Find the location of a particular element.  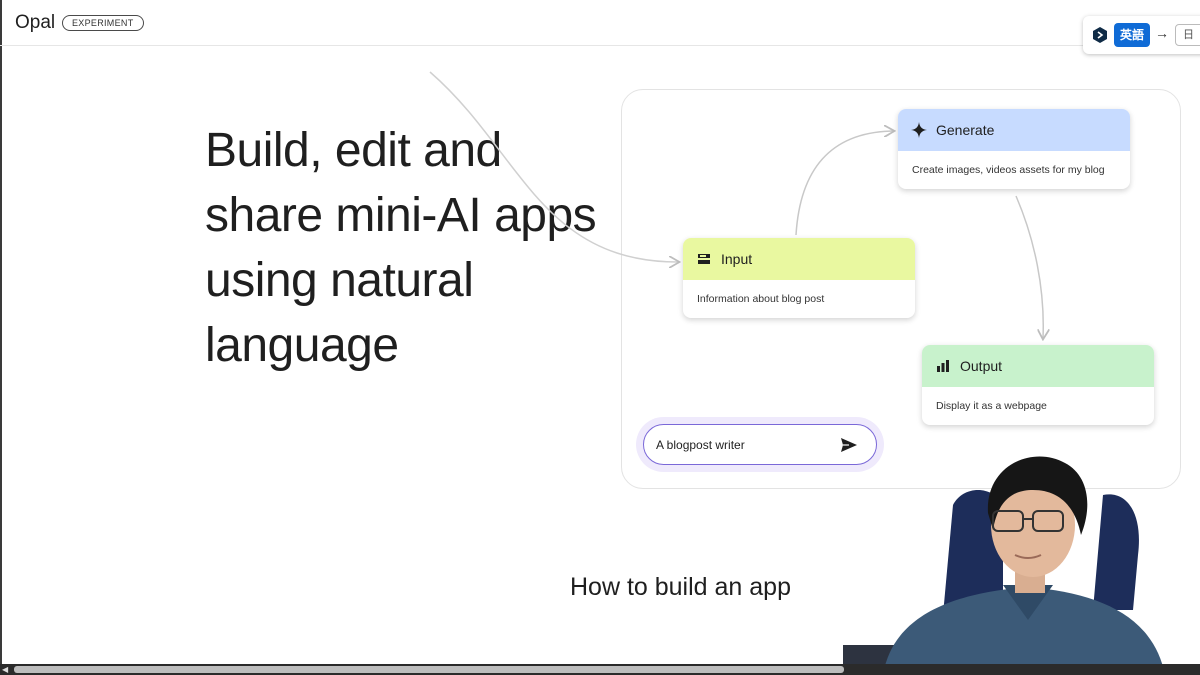

input-icon is located at coordinates (704, 259).